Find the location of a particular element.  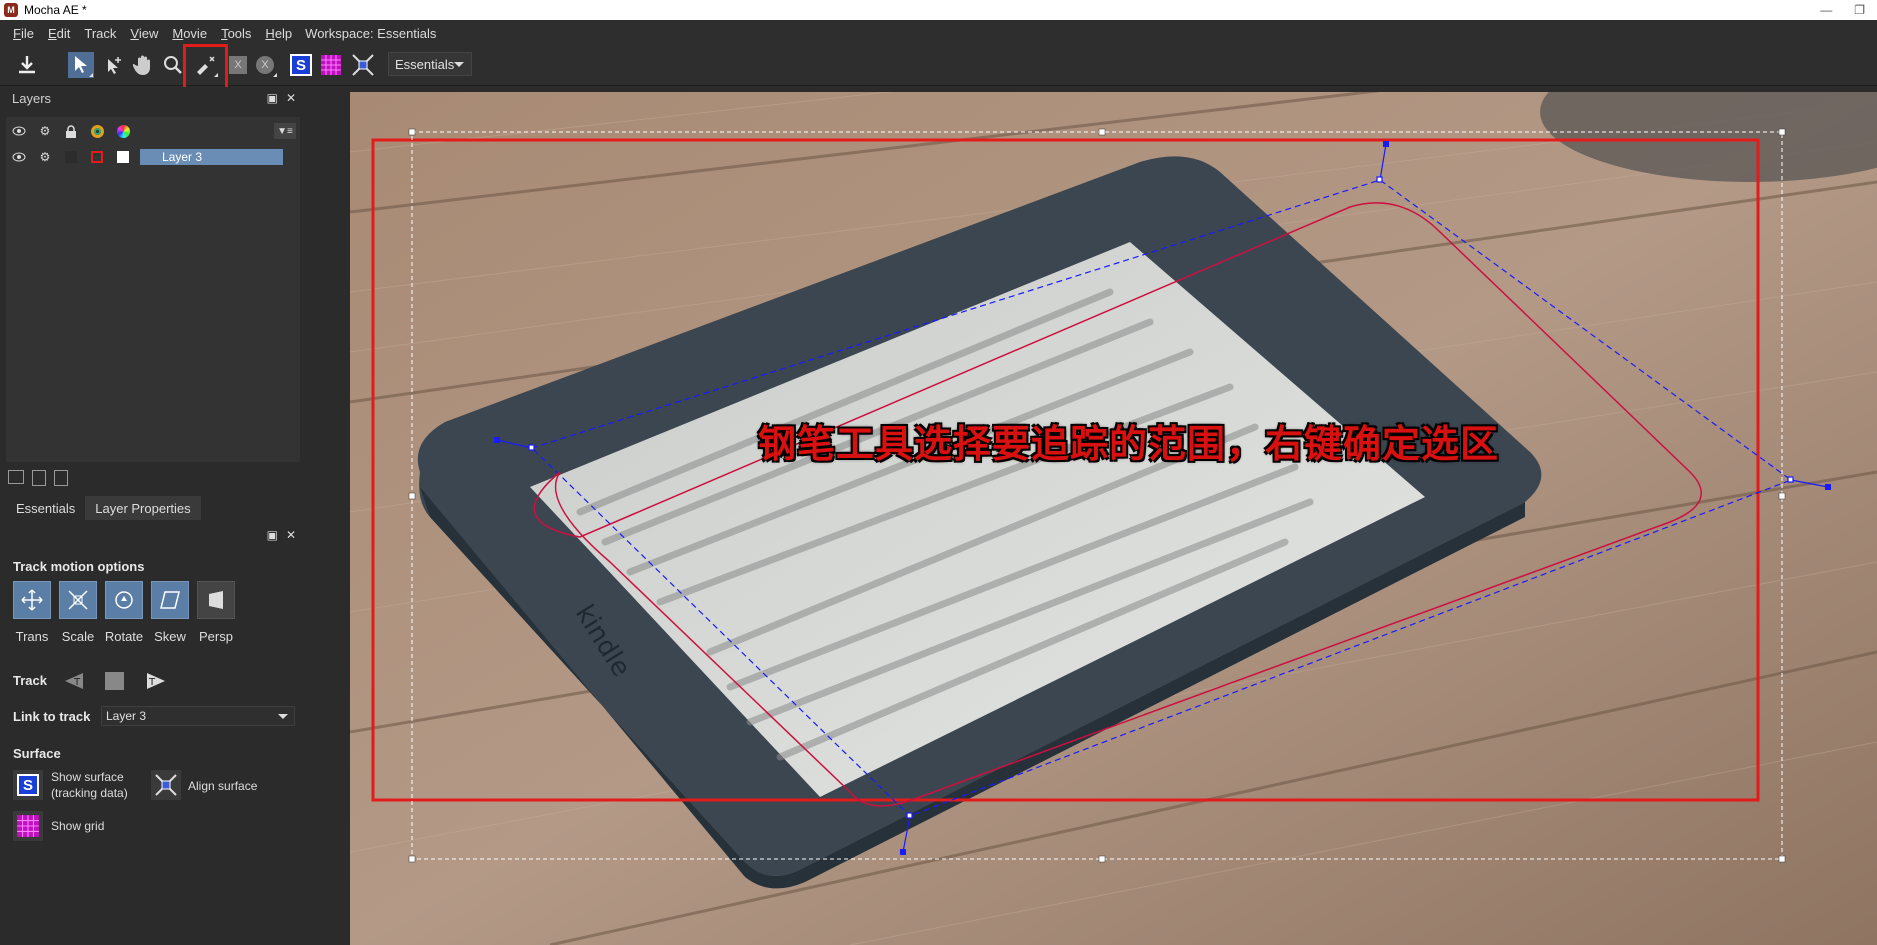

tab-layer-properties: Layer Properties is located at coordinates (143, 508).